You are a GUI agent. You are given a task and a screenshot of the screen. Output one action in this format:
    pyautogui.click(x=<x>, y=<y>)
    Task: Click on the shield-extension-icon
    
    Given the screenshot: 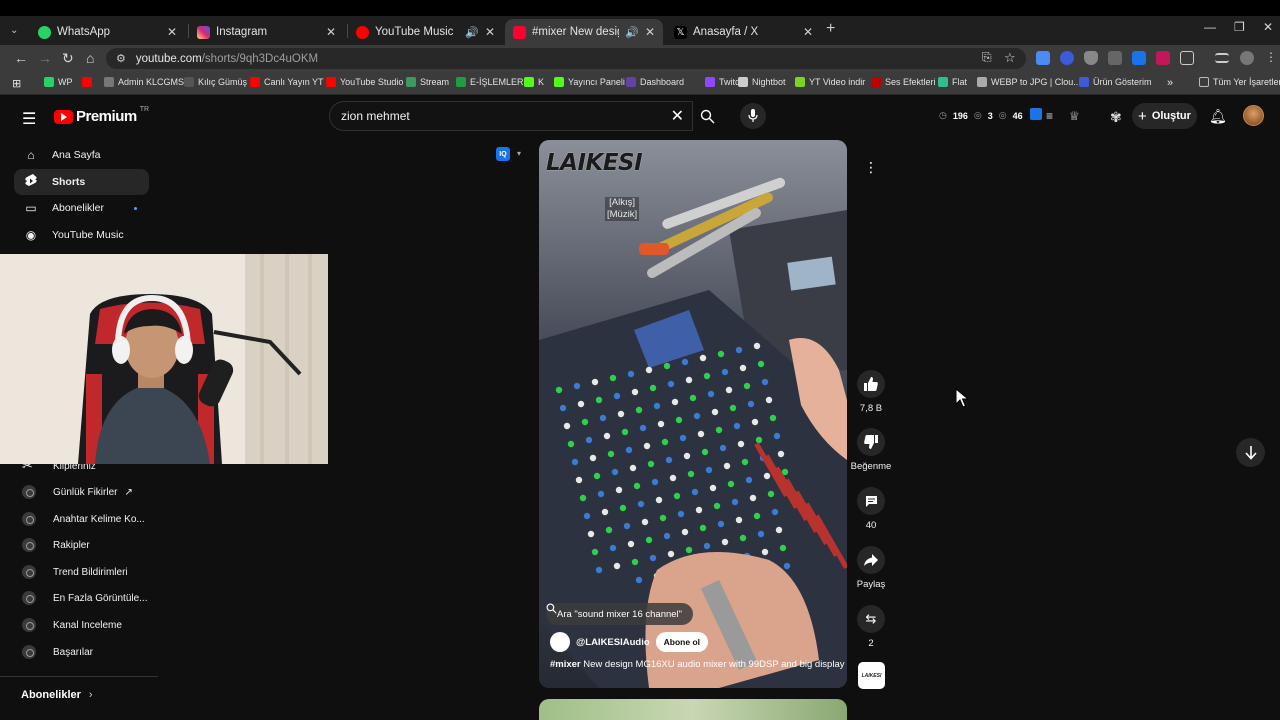 What is the action you would take?
    pyautogui.click(x=1091, y=58)
    